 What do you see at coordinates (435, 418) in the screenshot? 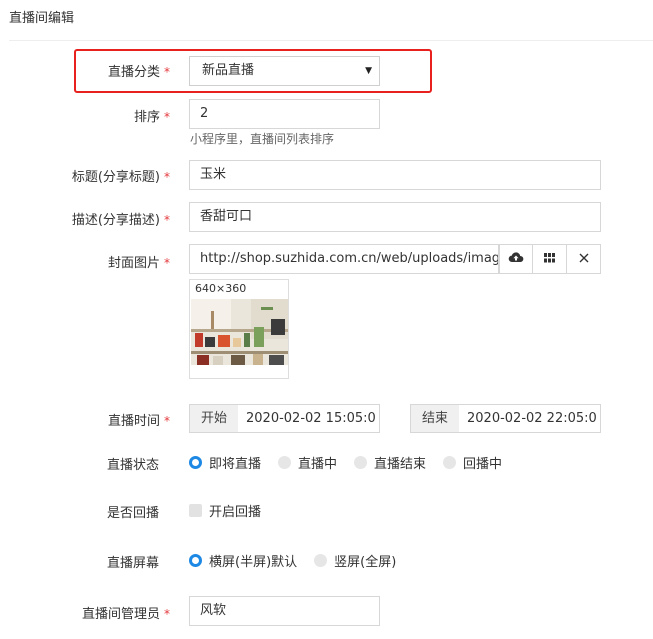
I see `end-time-addon: 结束` at bounding box center [435, 418].